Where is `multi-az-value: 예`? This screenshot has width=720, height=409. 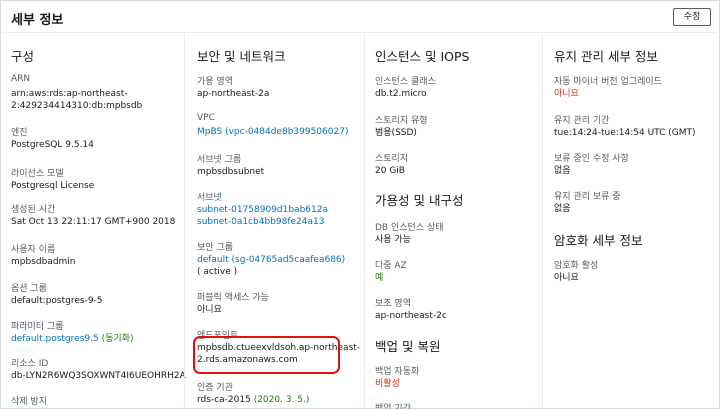
multi-az-value: 예 is located at coordinates (379, 278).